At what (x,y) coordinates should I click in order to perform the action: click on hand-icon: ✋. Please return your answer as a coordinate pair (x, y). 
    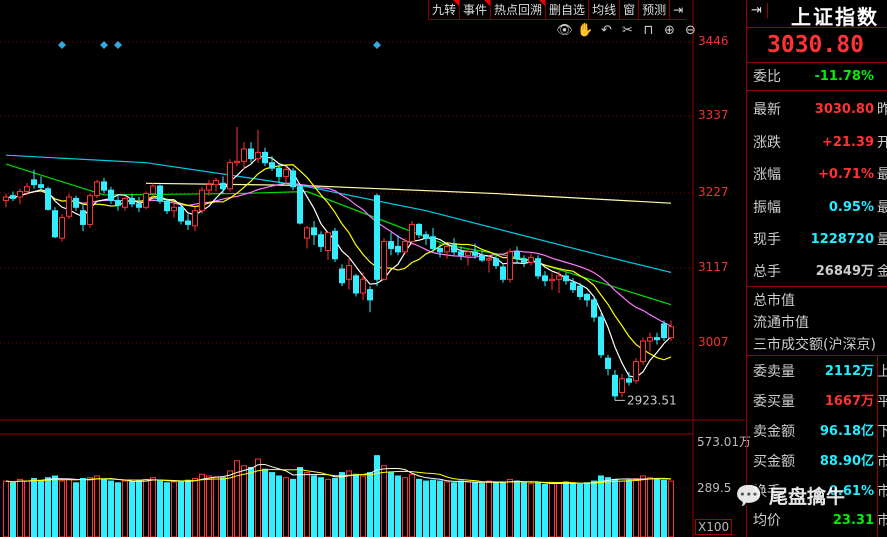
    Looking at the image, I should click on (585, 31).